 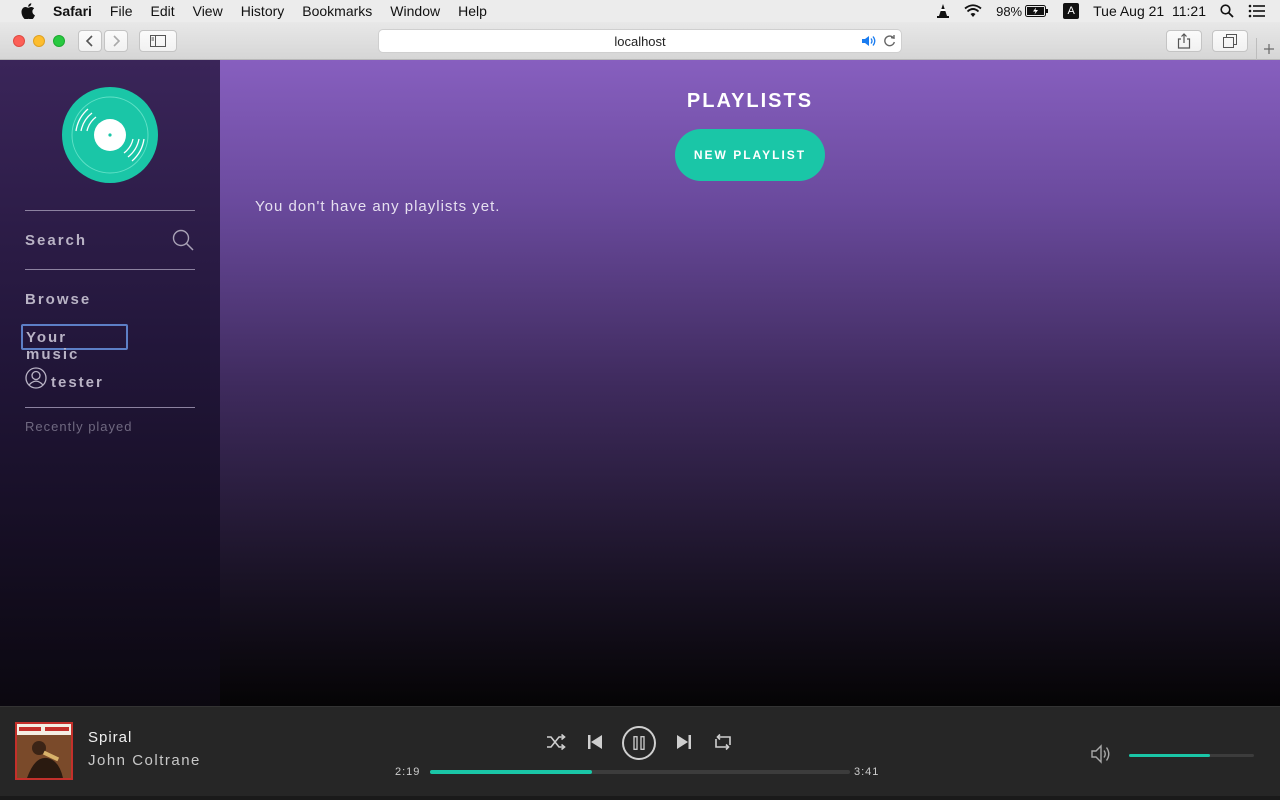 I want to click on chevron-right-icon, so click(x=117, y=41).